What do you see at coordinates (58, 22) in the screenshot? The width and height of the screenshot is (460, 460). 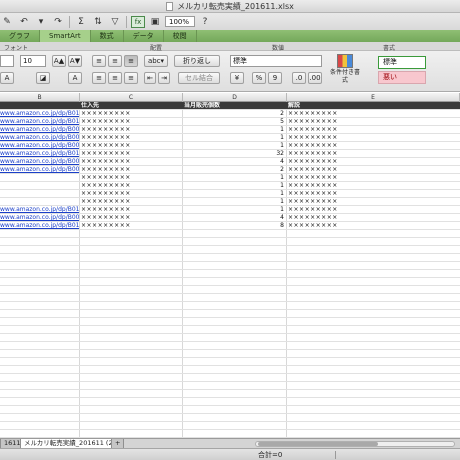 I see `redo-icon: ↷` at bounding box center [58, 22].